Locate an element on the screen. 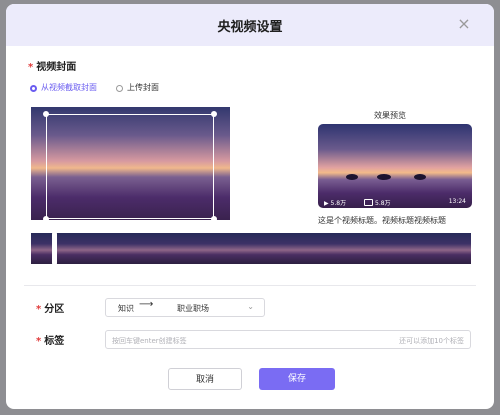 The image size is (500, 415). comments-stat: 5.8万 is located at coordinates (377, 202).